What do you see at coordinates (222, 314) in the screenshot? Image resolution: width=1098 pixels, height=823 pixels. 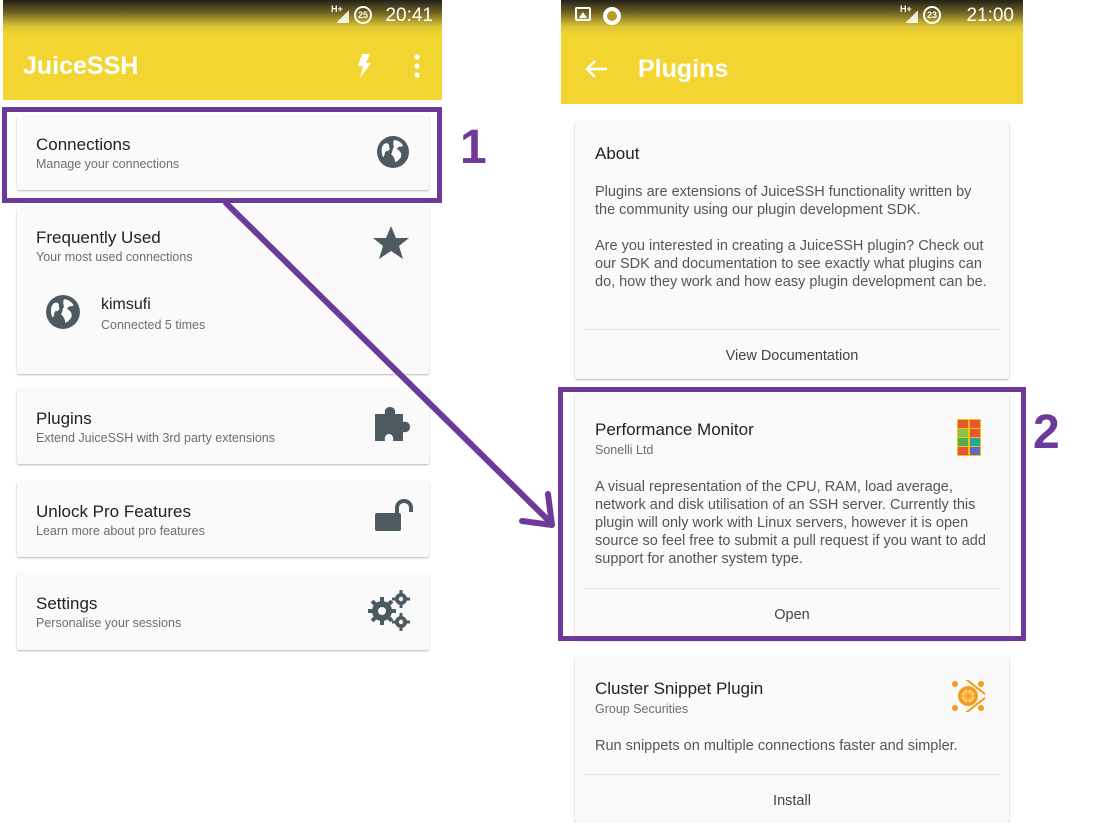 I see `connection-item-kimsufi: kimsufi Connected 5 times` at bounding box center [222, 314].